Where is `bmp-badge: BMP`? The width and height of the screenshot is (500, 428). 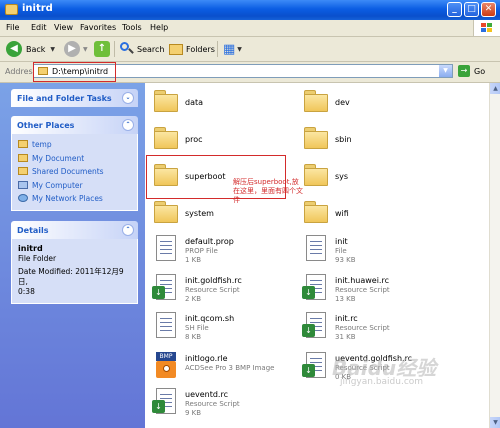
bmp-badge: BMP is located at coordinates (166, 356).